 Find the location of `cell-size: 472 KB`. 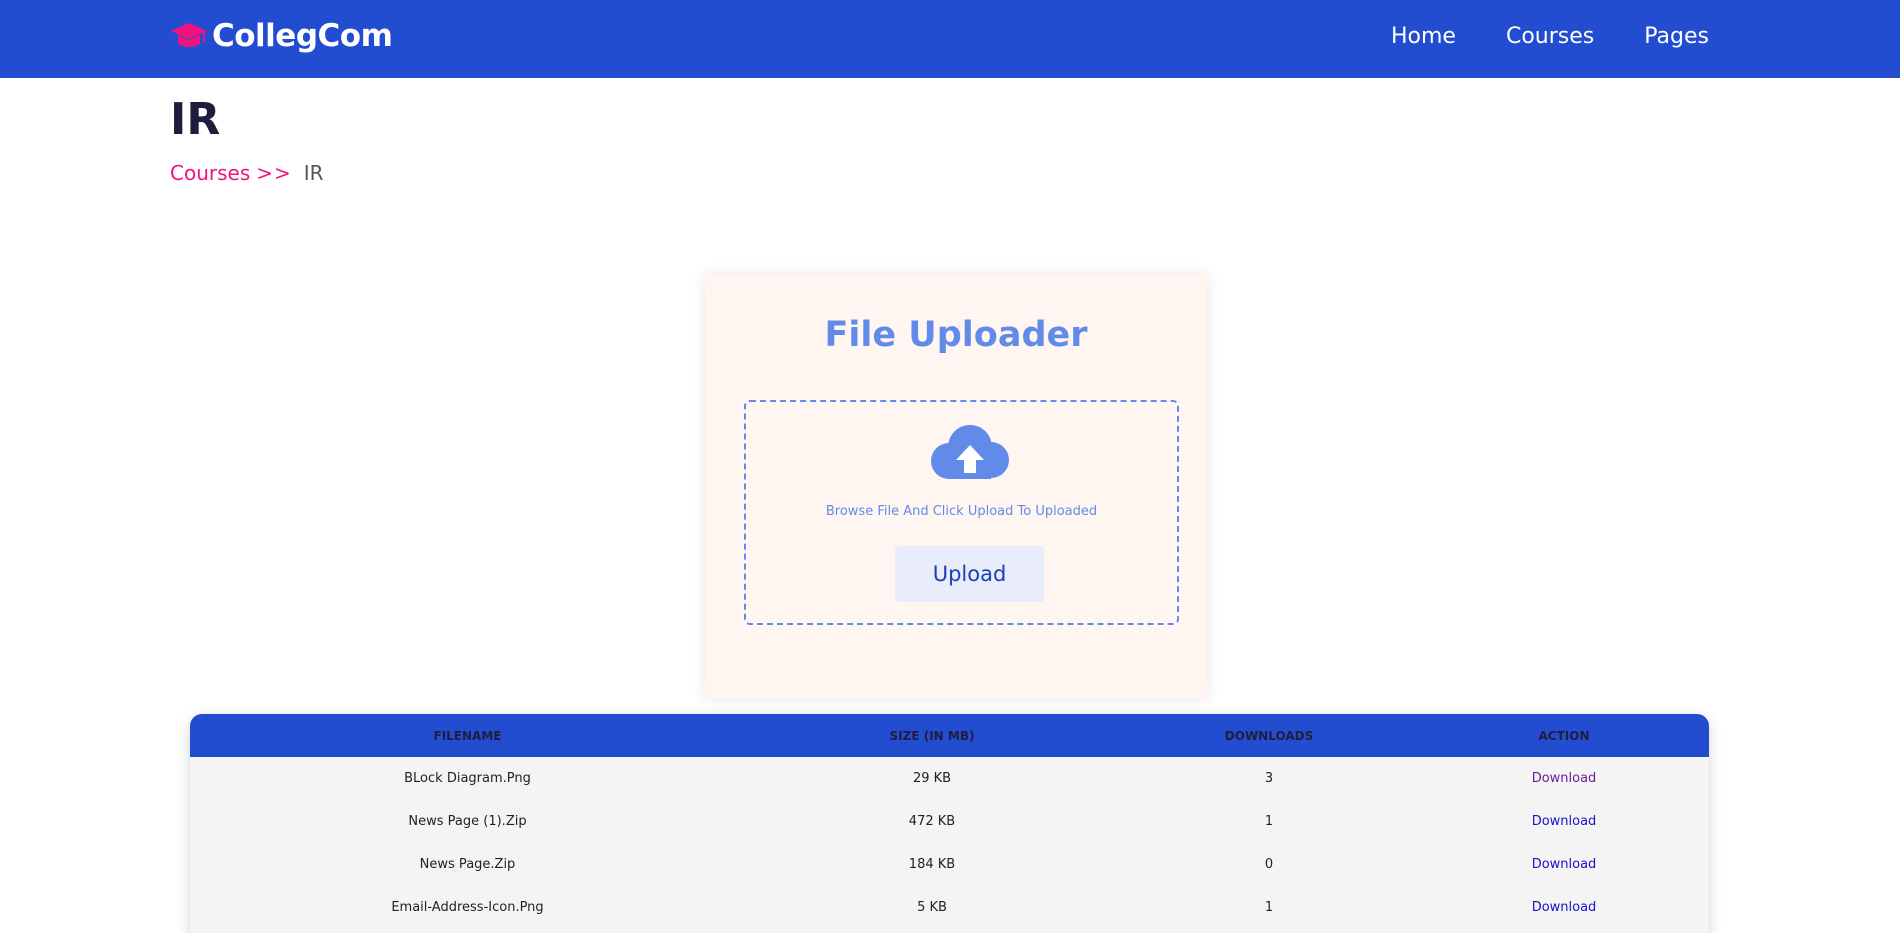

cell-size: 472 KB is located at coordinates (932, 821).